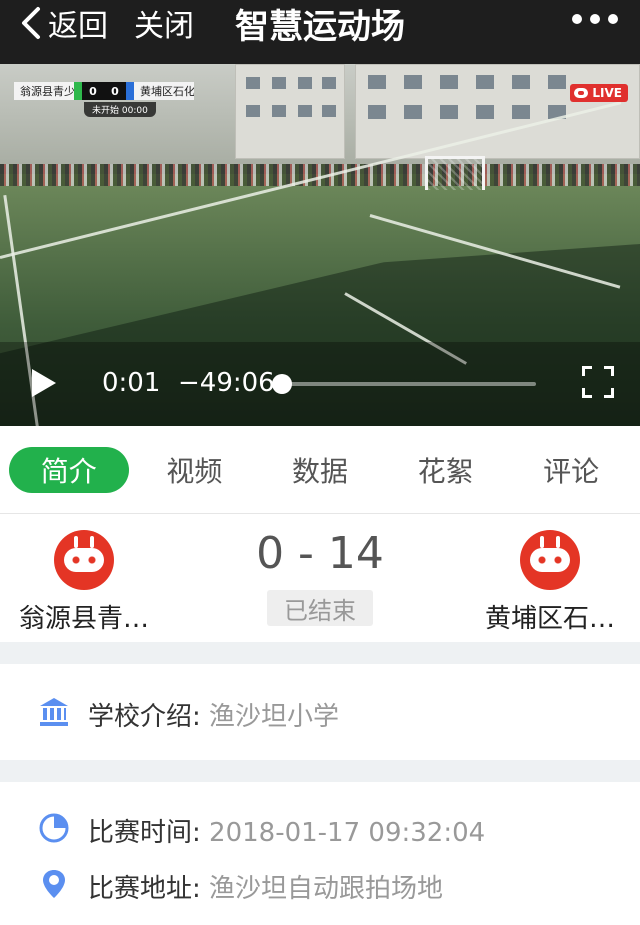 The height and width of the screenshot is (925, 640). What do you see at coordinates (598, 382) in the screenshot?
I see `fullscreen-icon` at bounding box center [598, 382].